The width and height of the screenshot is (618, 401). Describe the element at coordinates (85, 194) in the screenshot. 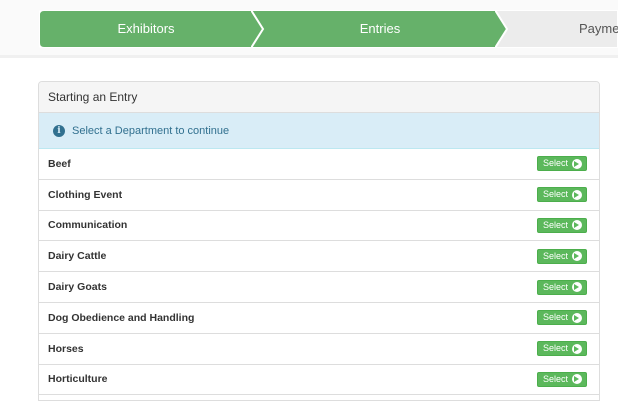

I see `department-name: Clothing Event` at that location.